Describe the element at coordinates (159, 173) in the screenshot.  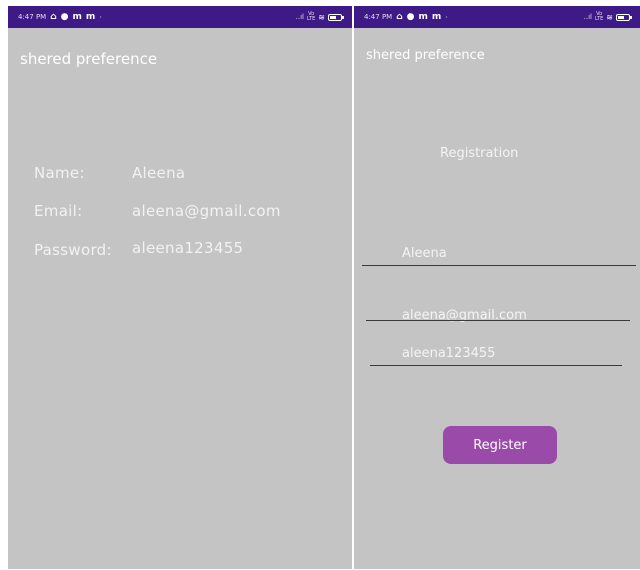
I see `name-value: Aleena` at that location.